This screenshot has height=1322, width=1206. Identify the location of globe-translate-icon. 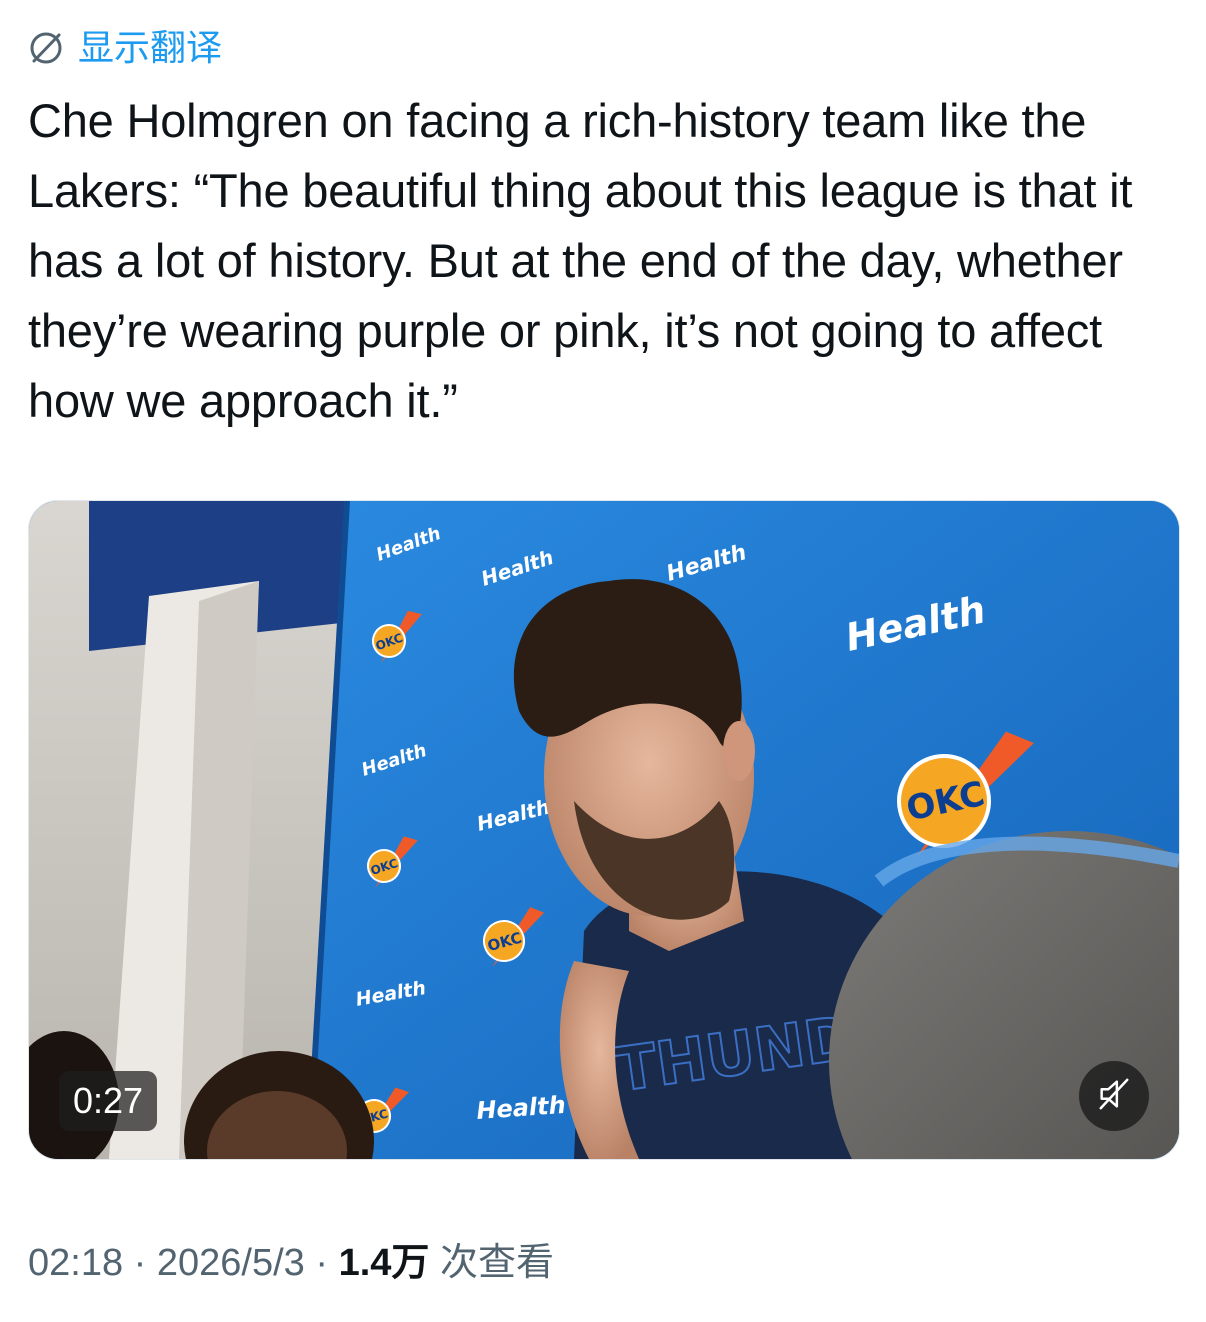
(46, 48).